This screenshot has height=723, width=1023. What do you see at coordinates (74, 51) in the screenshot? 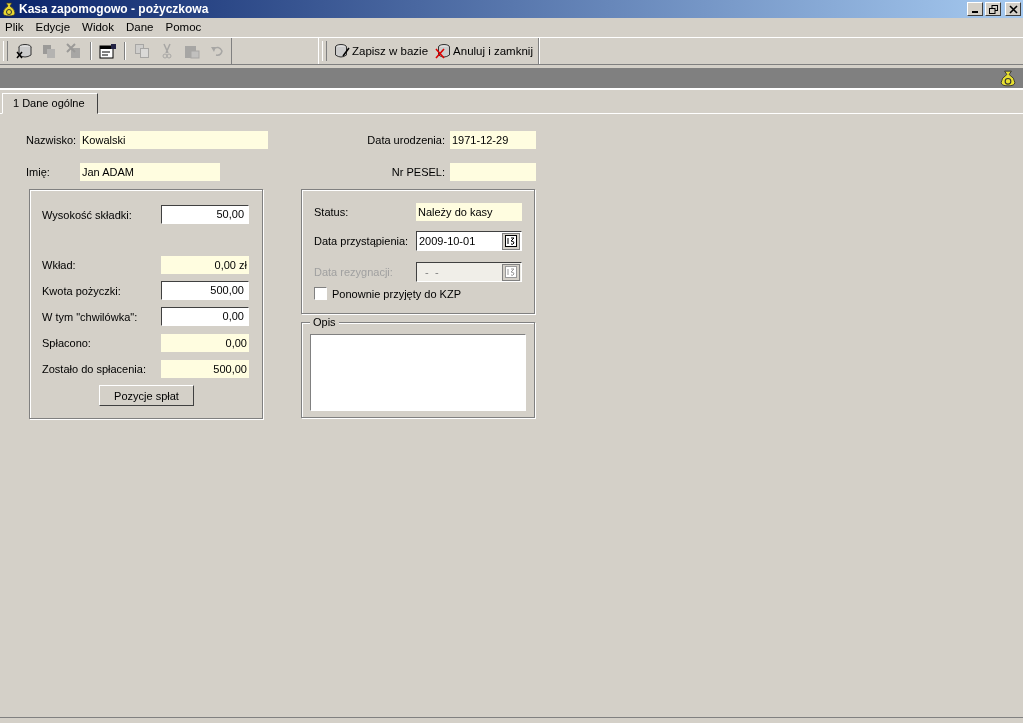
I see `delete-record-icon` at bounding box center [74, 51].